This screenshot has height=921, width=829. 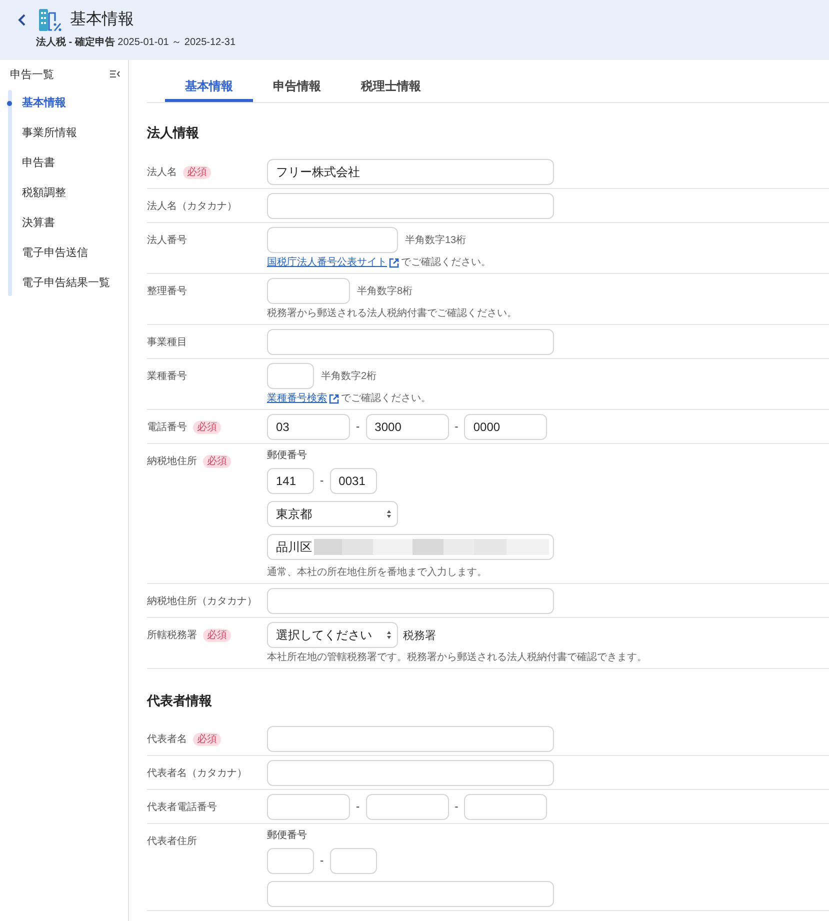 What do you see at coordinates (44, 193) in the screenshot?
I see `sidebar-item: 税額調整` at bounding box center [44, 193].